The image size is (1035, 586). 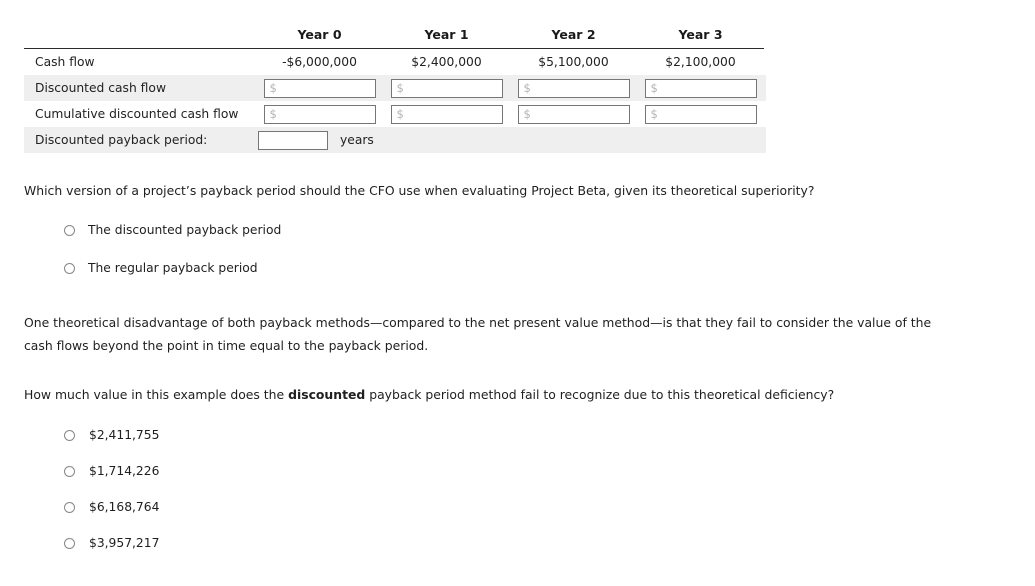 I want to click on discounted-cash-flow-year-2-input, so click(x=573, y=88).